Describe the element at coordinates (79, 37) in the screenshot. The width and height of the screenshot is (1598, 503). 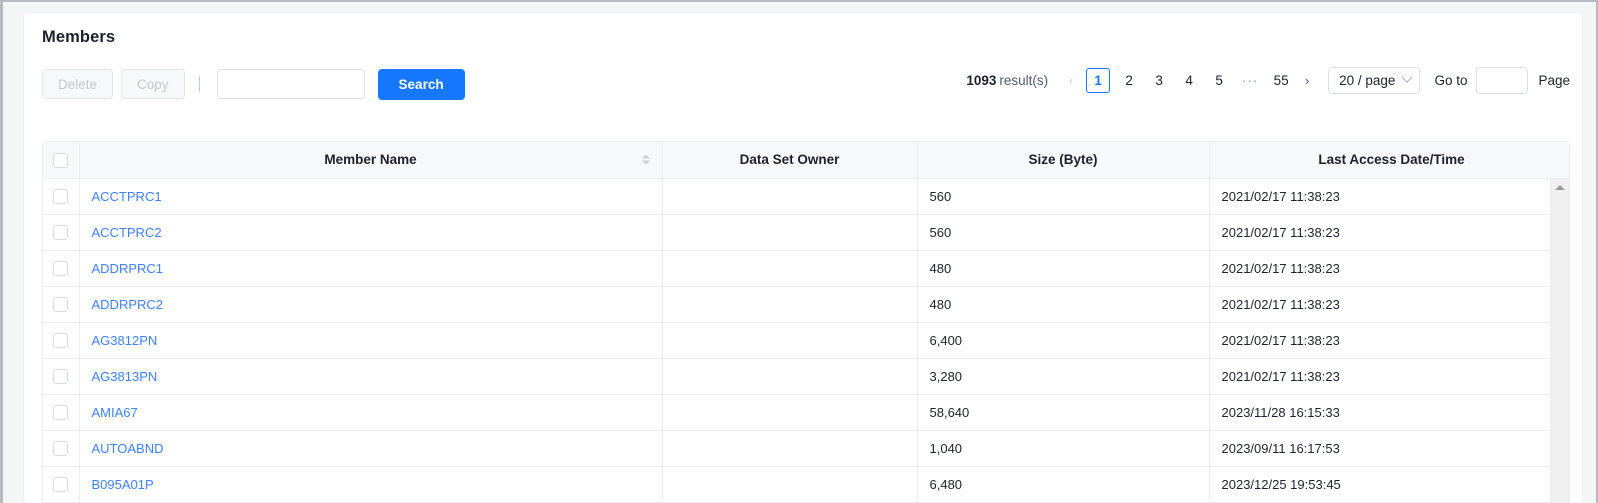
I see `page-title: Members` at that location.